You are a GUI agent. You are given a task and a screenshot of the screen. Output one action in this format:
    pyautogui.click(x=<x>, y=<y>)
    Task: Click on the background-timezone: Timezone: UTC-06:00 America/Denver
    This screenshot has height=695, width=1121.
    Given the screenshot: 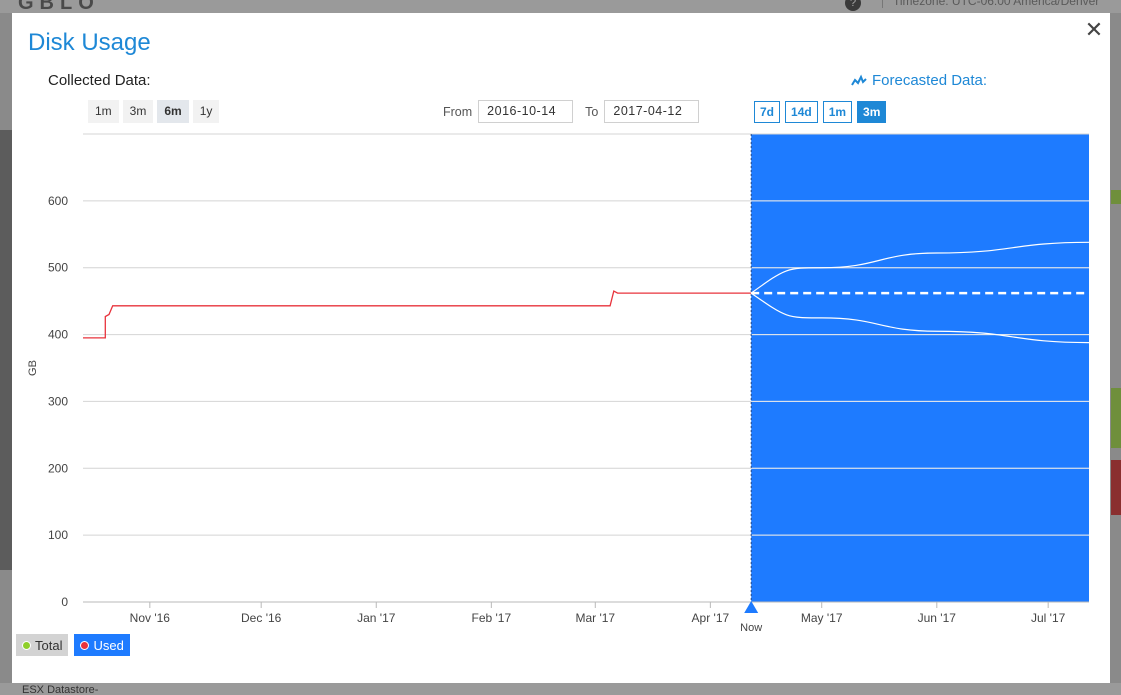 What is the action you would take?
    pyautogui.click(x=990, y=4)
    